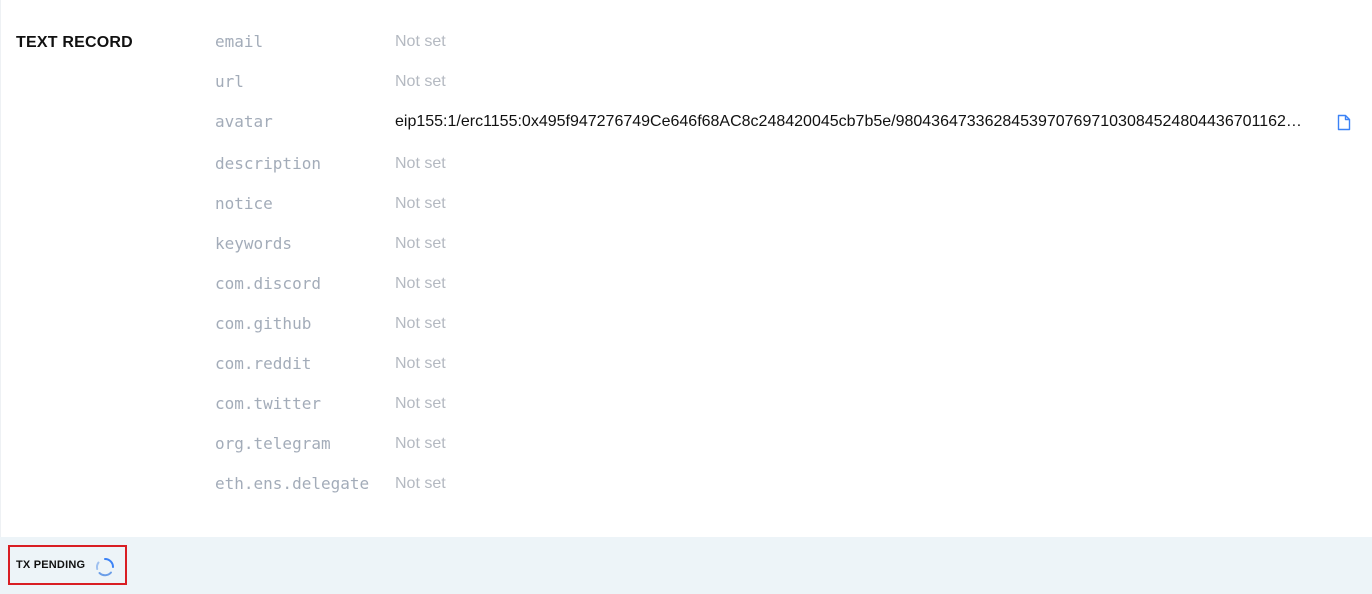 The height and width of the screenshot is (594, 1372). I want to click on record-key: notice, so click(244, 203).